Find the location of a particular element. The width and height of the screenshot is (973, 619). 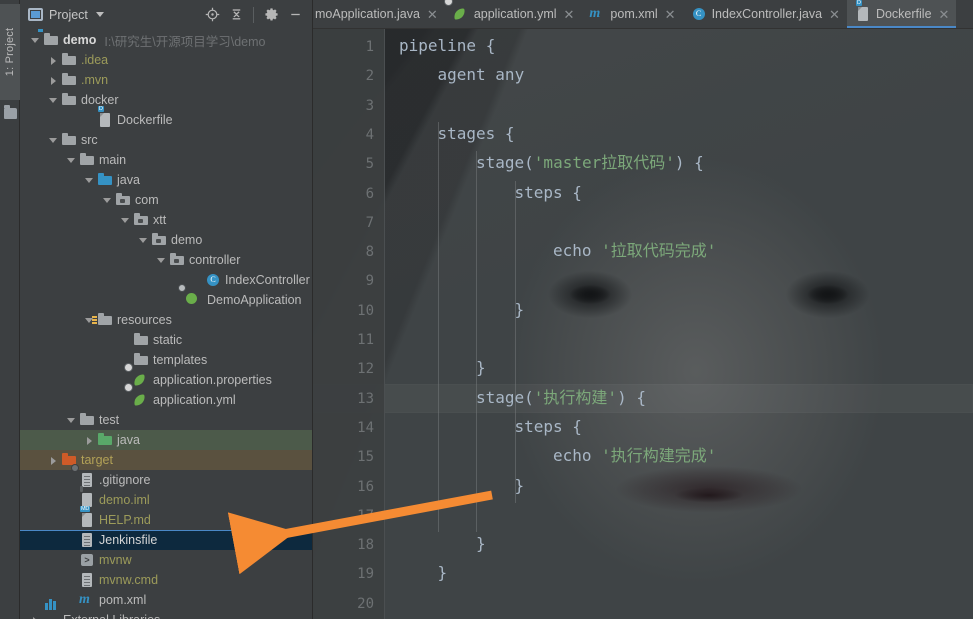

code-line-6: steps { is located at coordinates (490, 192).